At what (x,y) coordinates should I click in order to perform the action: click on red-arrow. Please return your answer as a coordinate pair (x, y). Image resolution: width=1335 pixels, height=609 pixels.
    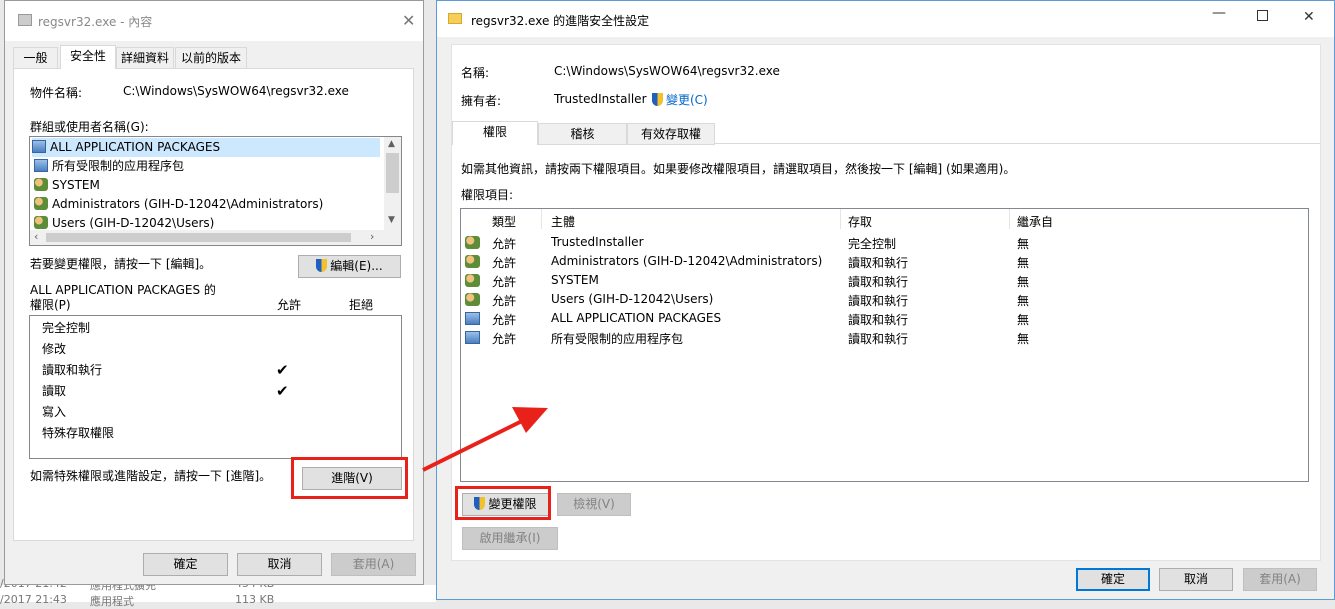
    Looking at the image, I should click on (485, 439).